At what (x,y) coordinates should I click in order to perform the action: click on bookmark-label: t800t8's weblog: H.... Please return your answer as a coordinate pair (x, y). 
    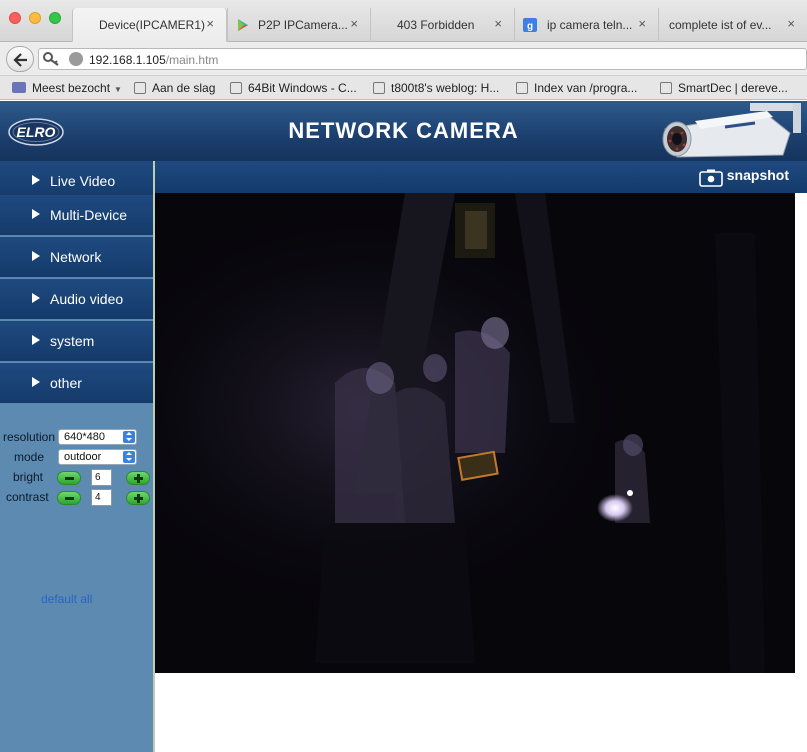
    Looking at the image, I should click on (445, 88).